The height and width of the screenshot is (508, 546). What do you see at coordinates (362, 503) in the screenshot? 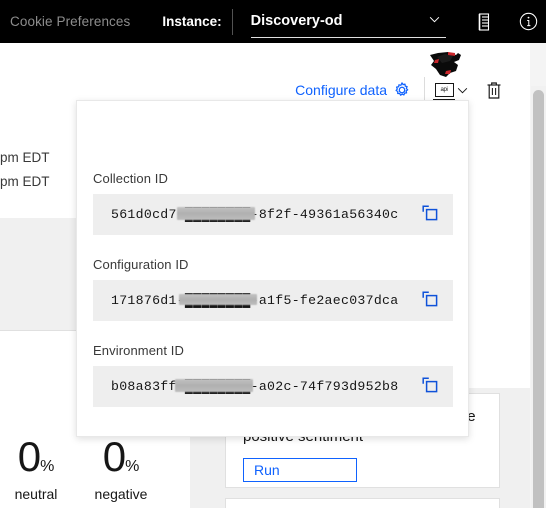
I see `suggested-query-card-secondary` at bounding box center [362, 503].